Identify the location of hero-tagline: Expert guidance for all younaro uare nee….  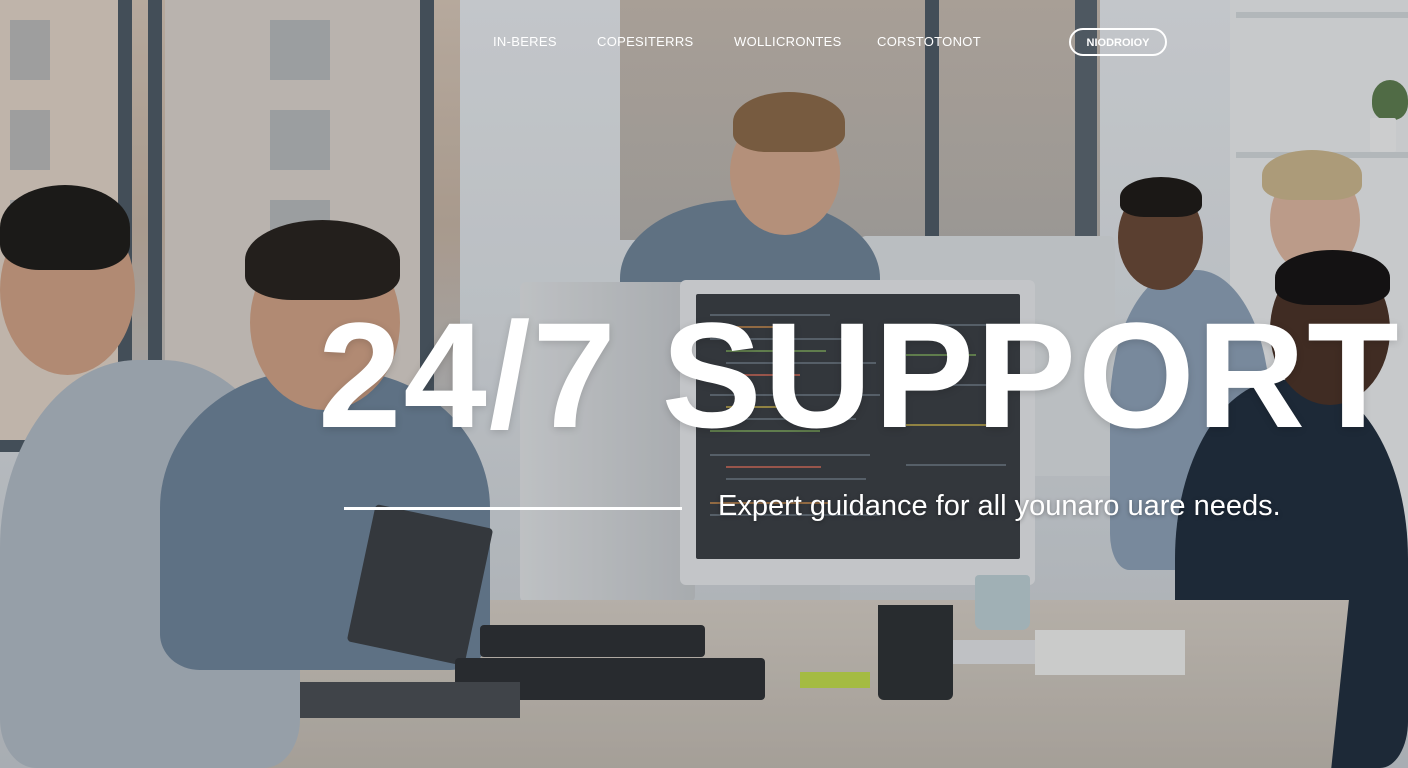
(999, 506).